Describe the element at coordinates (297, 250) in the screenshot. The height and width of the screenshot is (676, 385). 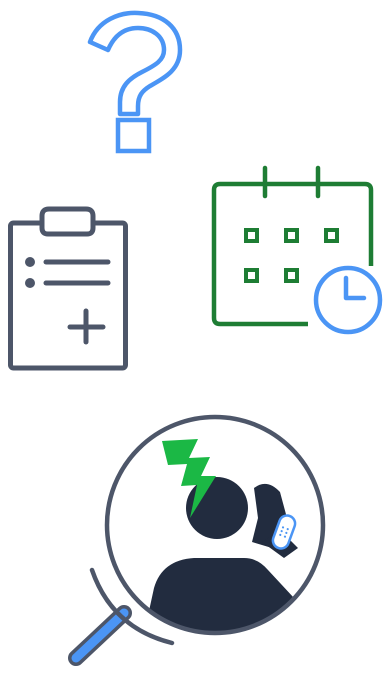
I see `calendar-clock-icon` at that location.